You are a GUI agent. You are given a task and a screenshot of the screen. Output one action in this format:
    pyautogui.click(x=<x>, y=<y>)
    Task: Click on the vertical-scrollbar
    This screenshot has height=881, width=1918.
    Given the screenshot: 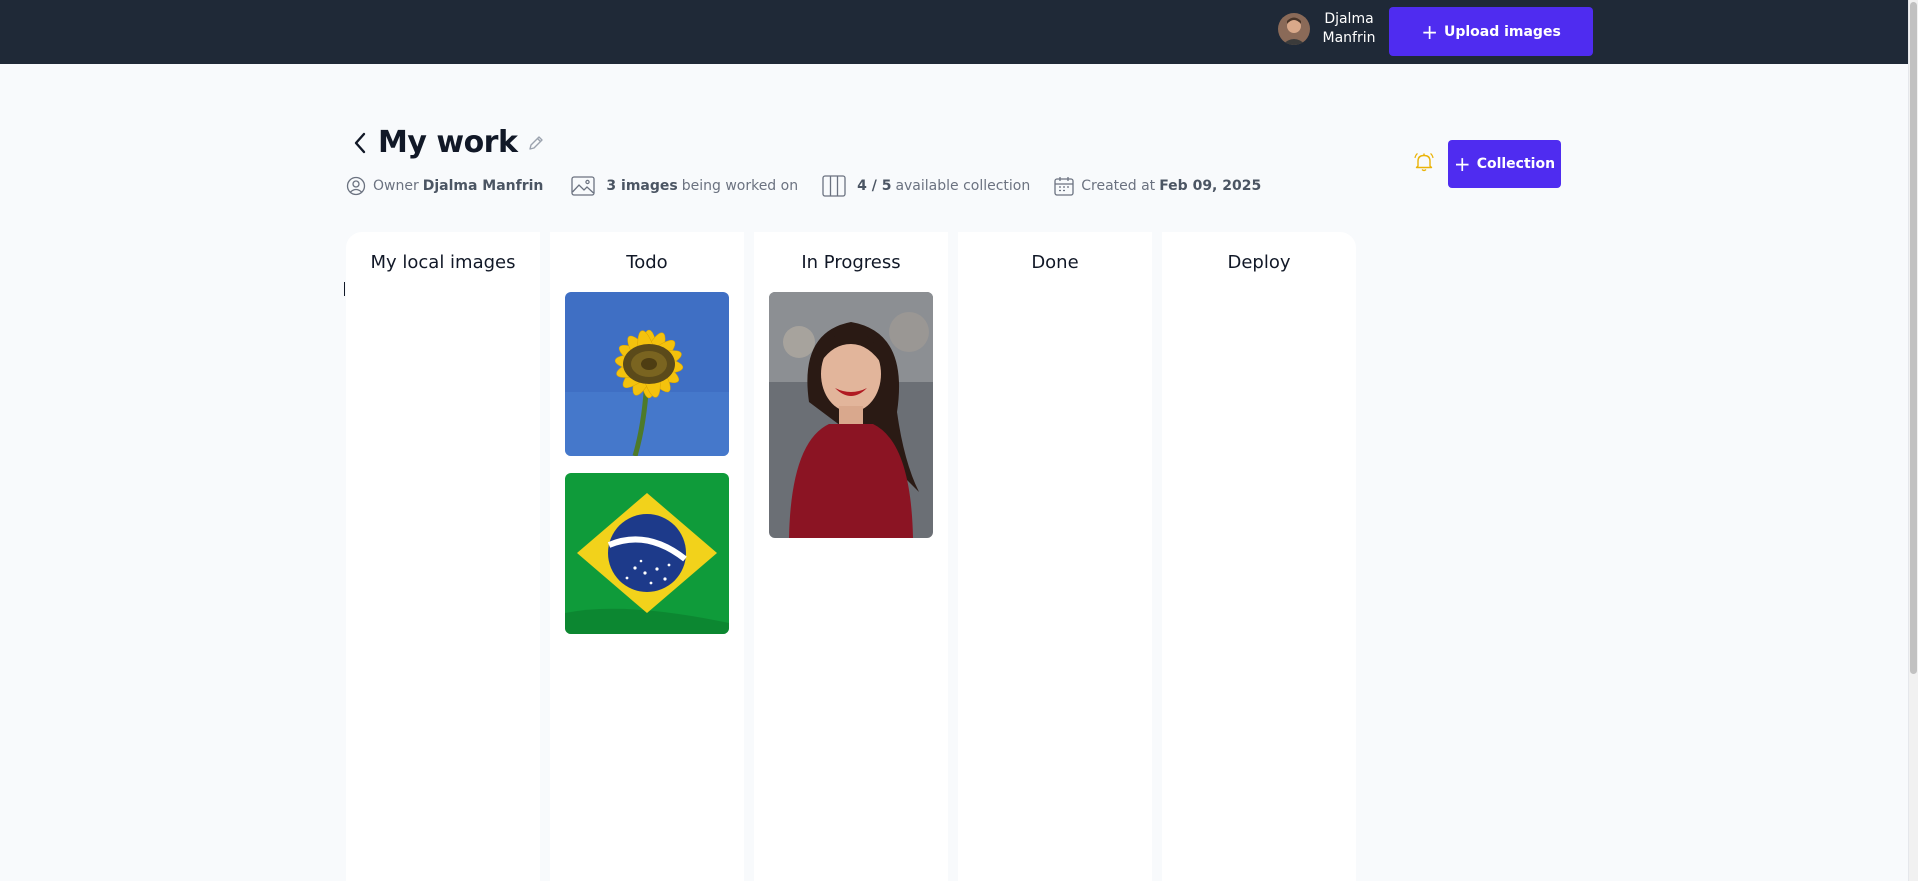 What is the action you would take?
    pyautogui.click(x=1913, y=440)
    